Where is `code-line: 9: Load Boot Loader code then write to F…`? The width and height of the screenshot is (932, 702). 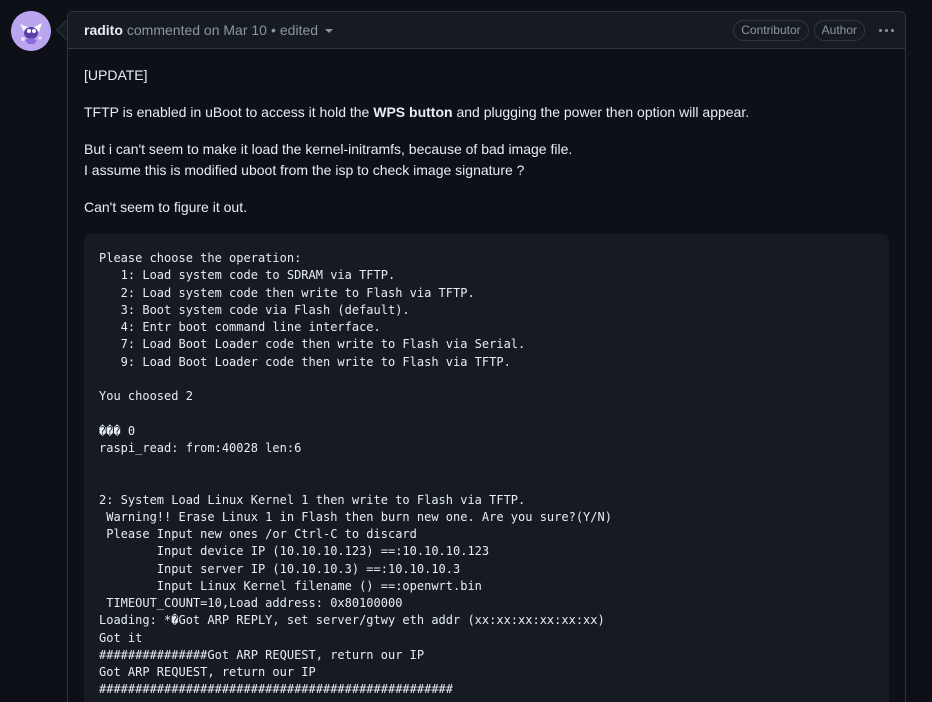 code-line: 9: Load Boot Loader code then write to F… is located at coordinates (305, 361).